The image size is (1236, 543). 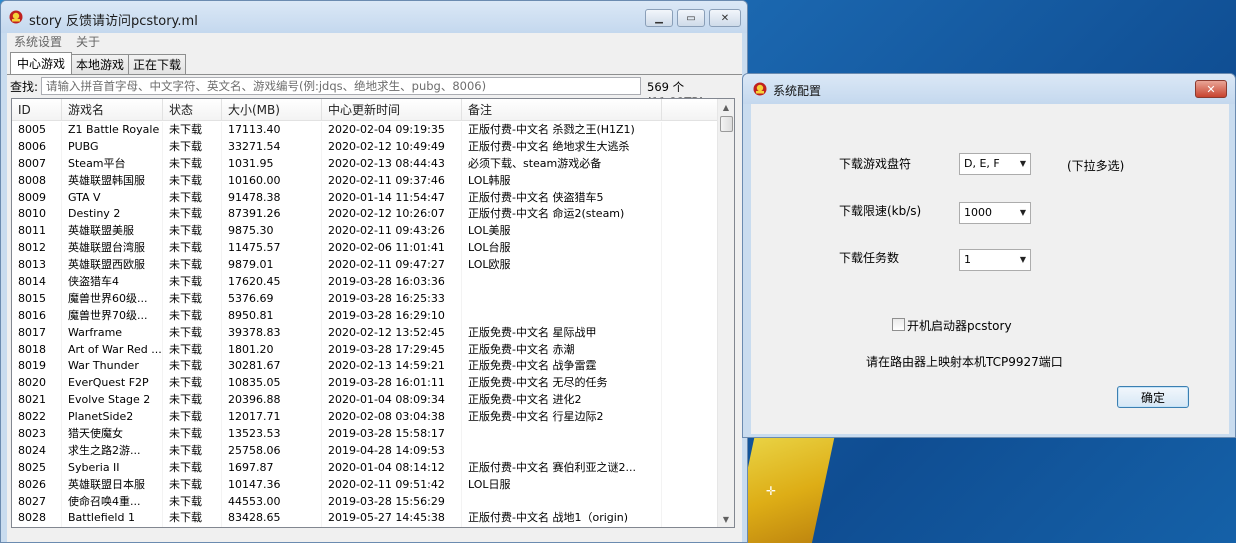 What do you see at coordinates (112, 181) in the screenshot?
I see `cell-name: 英雄联盟韩国服` at bounding box center [112, 181].